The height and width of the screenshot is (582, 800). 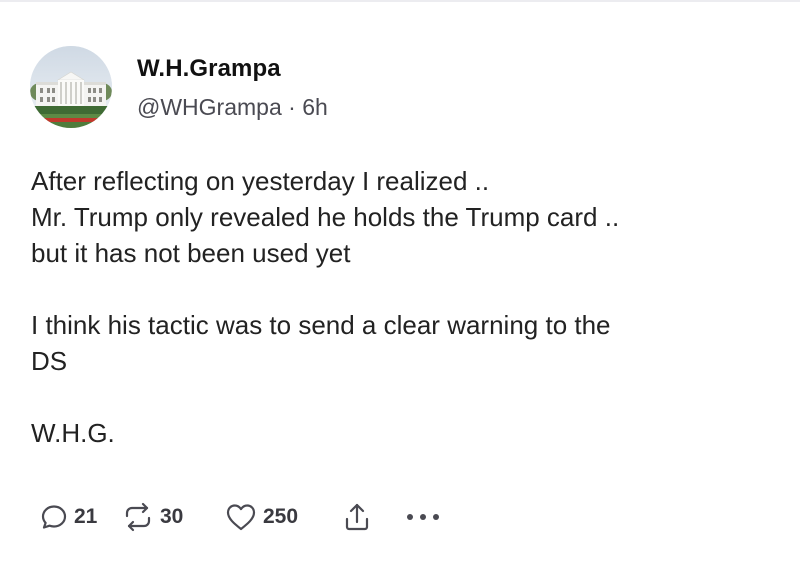 I want to click on heart-icon, so click(x=241, y=517).